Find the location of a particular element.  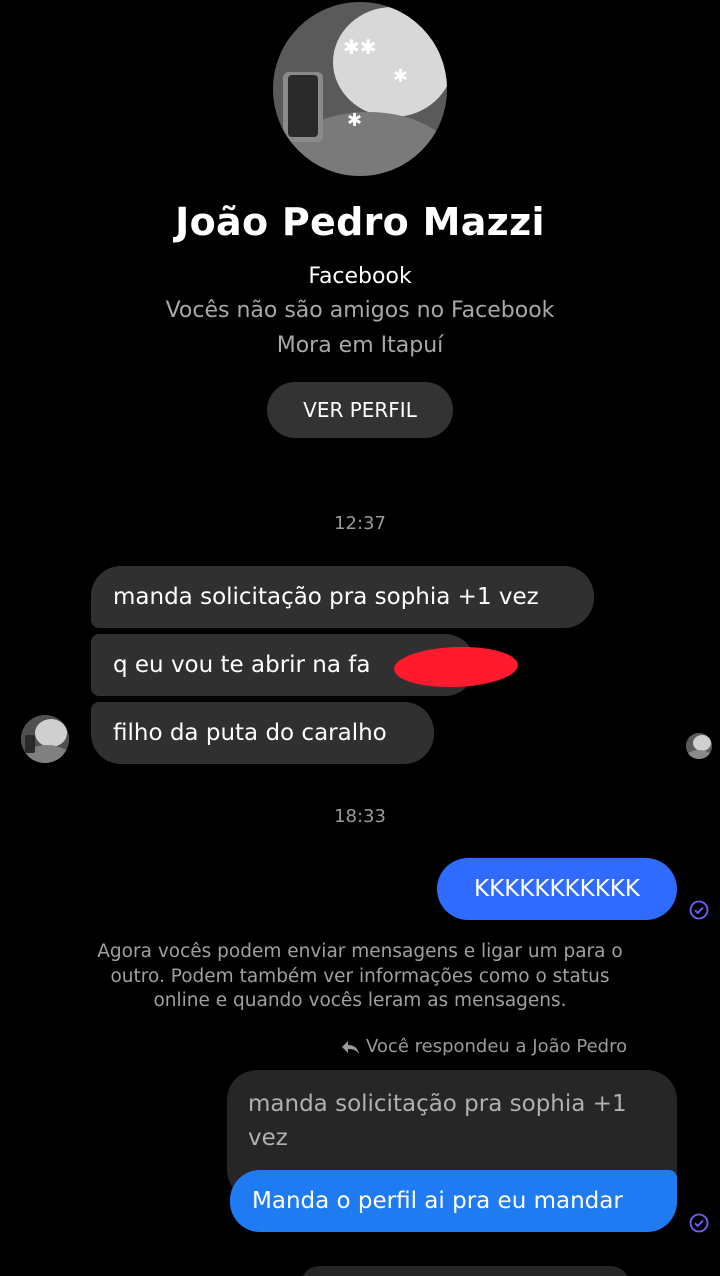

sender-avatar is located at coordinates (45, 739).